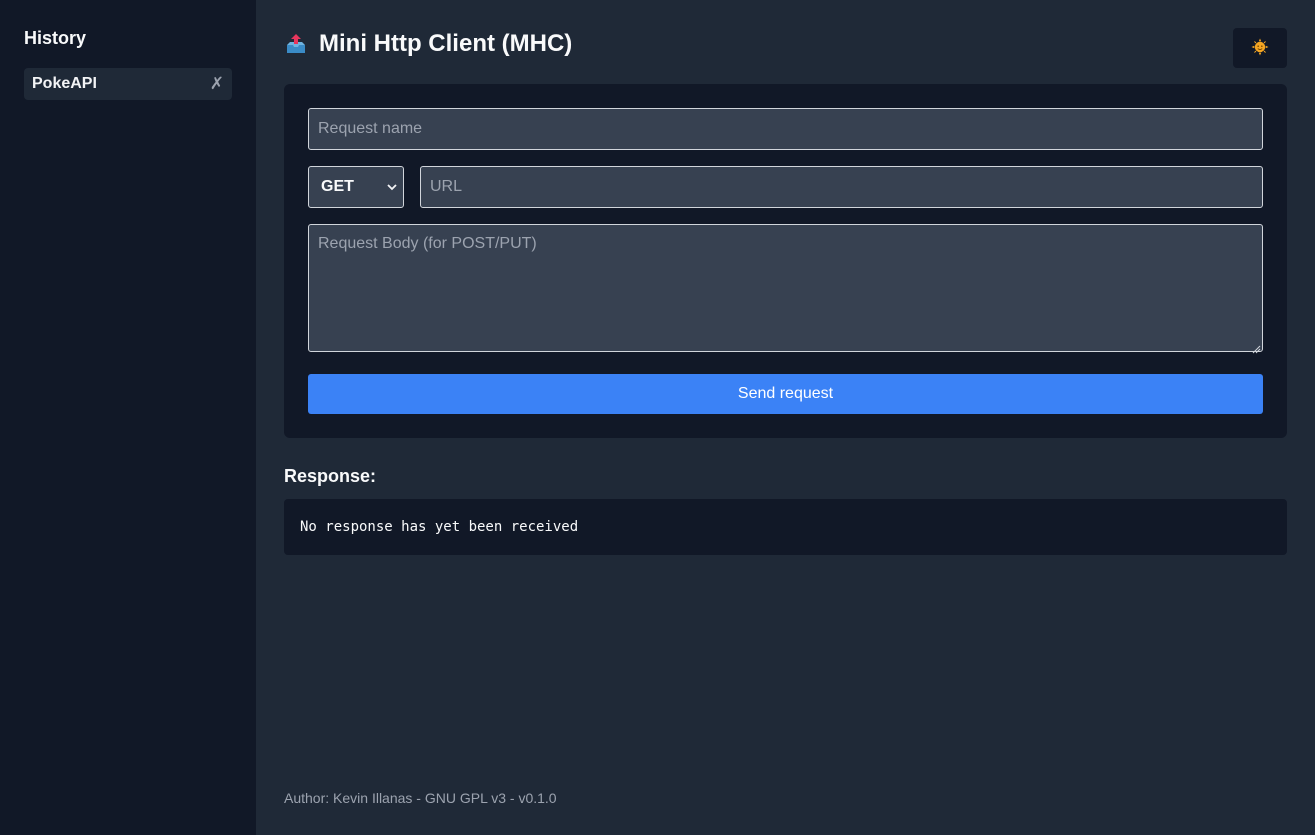 The width and height of the screenshot is (1315, 835). What do you see at coordinates (217, 84) in the screenshot?
I see `history-delete-icon: ✗` at bounding box center [217, 84].